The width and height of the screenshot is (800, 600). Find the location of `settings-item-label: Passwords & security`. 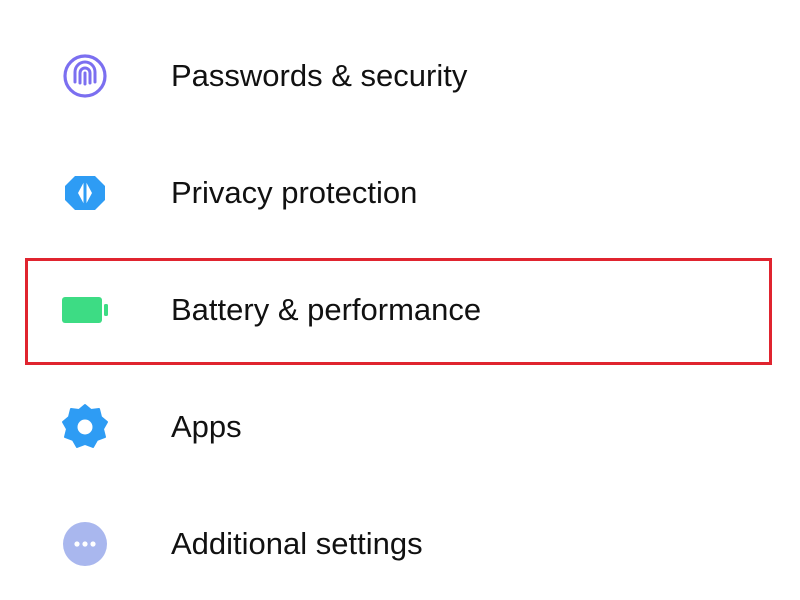

settings-item-label: Passwords & security is located at coordinates (319, 75).